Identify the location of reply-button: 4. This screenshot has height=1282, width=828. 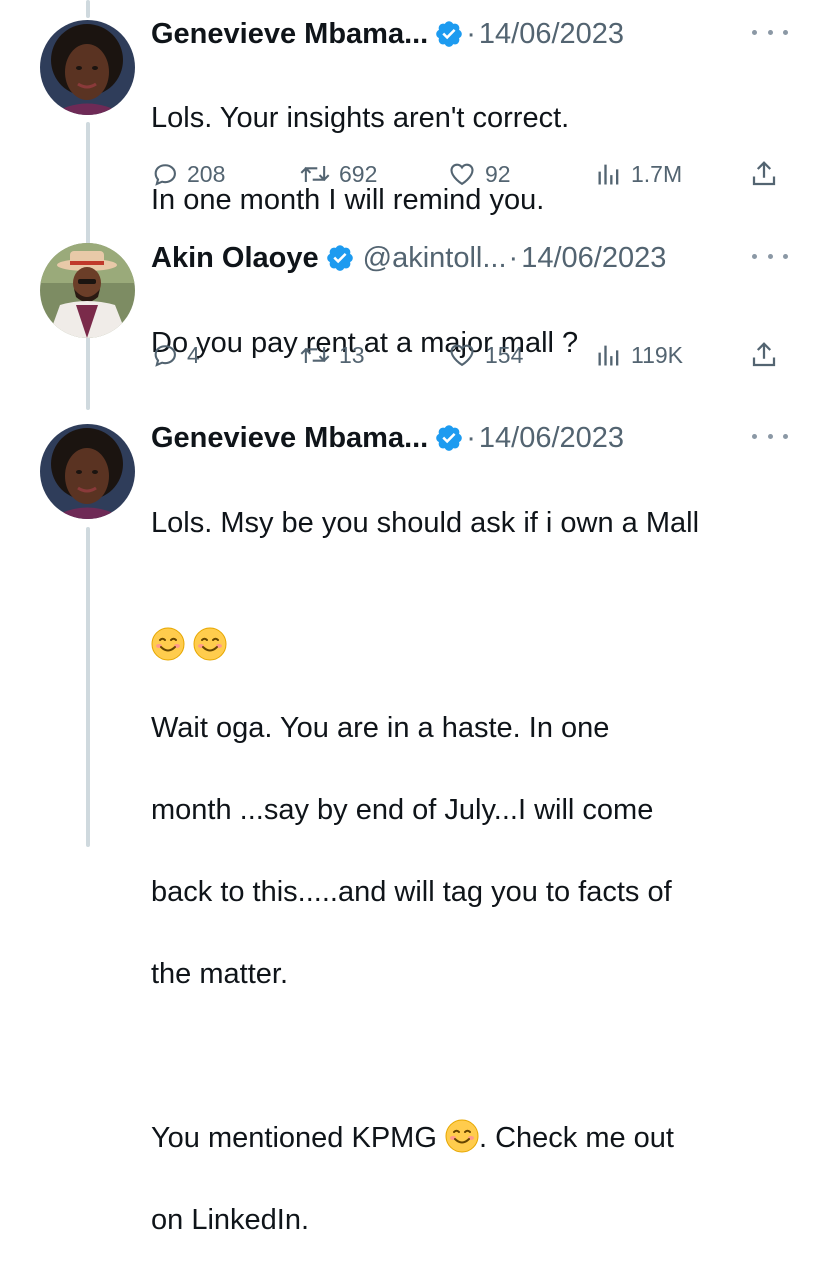
(175, 355).